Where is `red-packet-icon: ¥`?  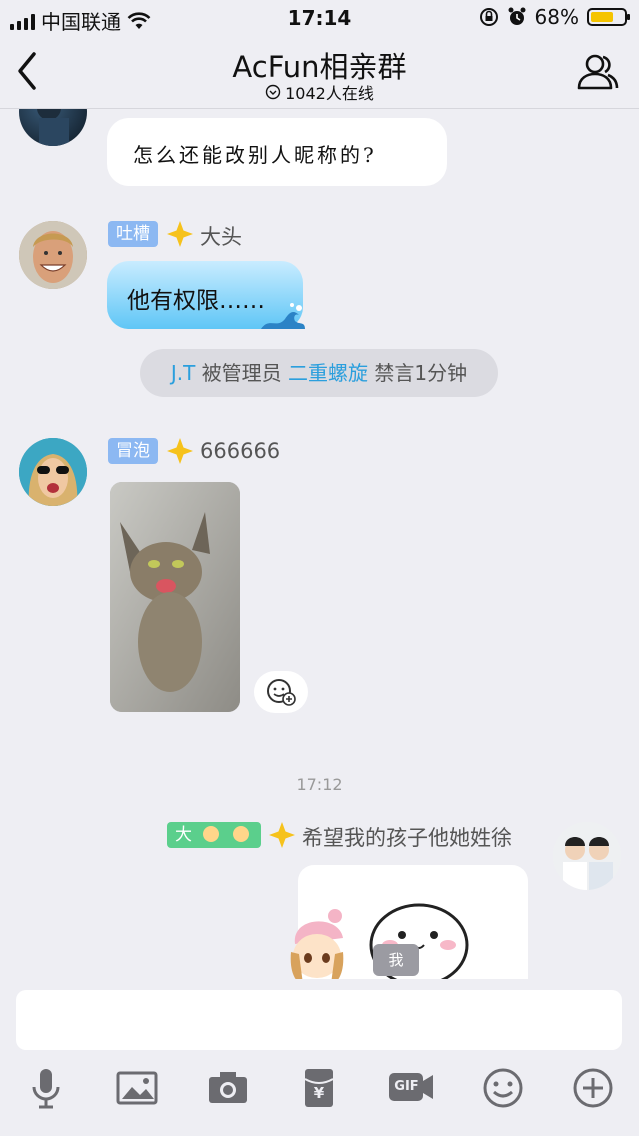
red-packet-icon: ¥ is located at coordinates (319, 1088).